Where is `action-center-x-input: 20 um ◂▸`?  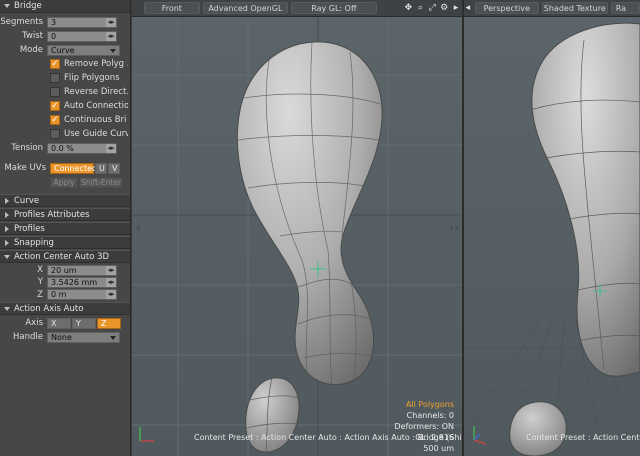 action-center-x-input: 20 um ◂▸ is located at coordinates (82, 270).